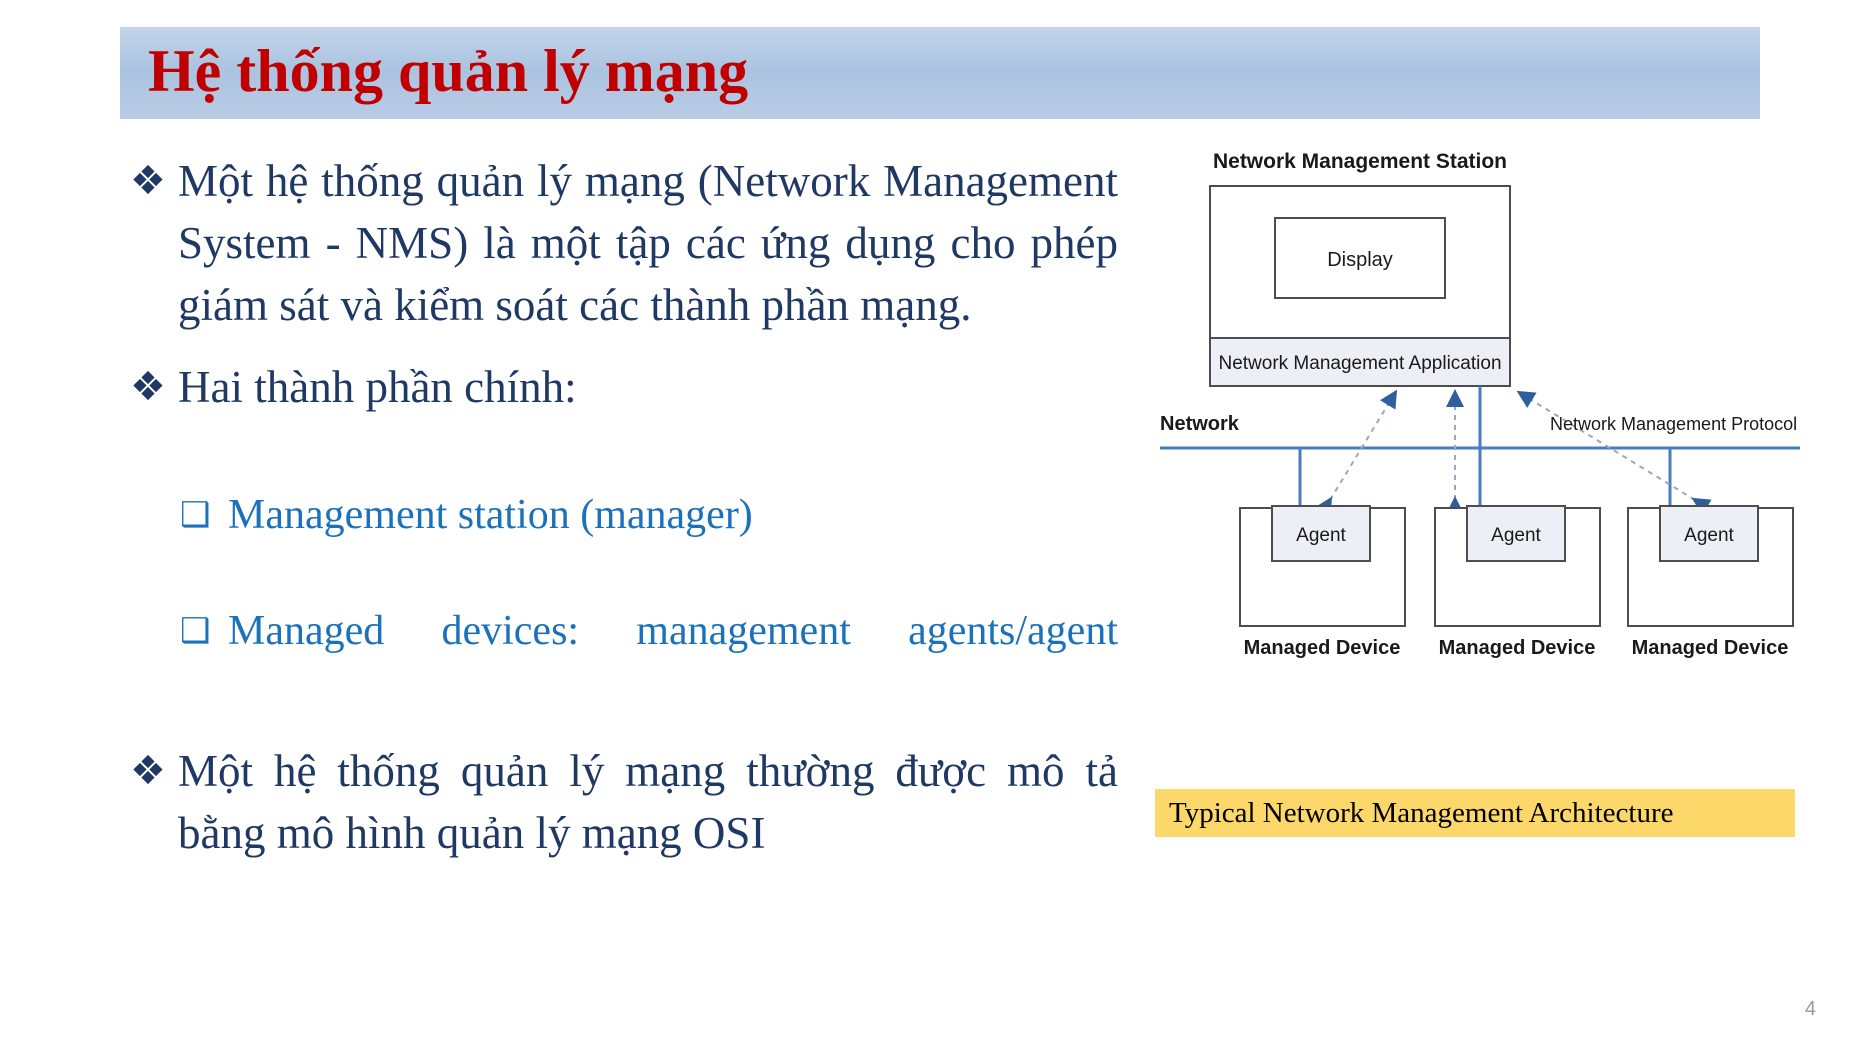 The width and height of the screenshot is (1866, 1049). What do you see at coordinates (649, 544) in the screenshot?
I see `sub-bullet-item-1: ❑ Management station (manager)` at bounding box center [649, 544].